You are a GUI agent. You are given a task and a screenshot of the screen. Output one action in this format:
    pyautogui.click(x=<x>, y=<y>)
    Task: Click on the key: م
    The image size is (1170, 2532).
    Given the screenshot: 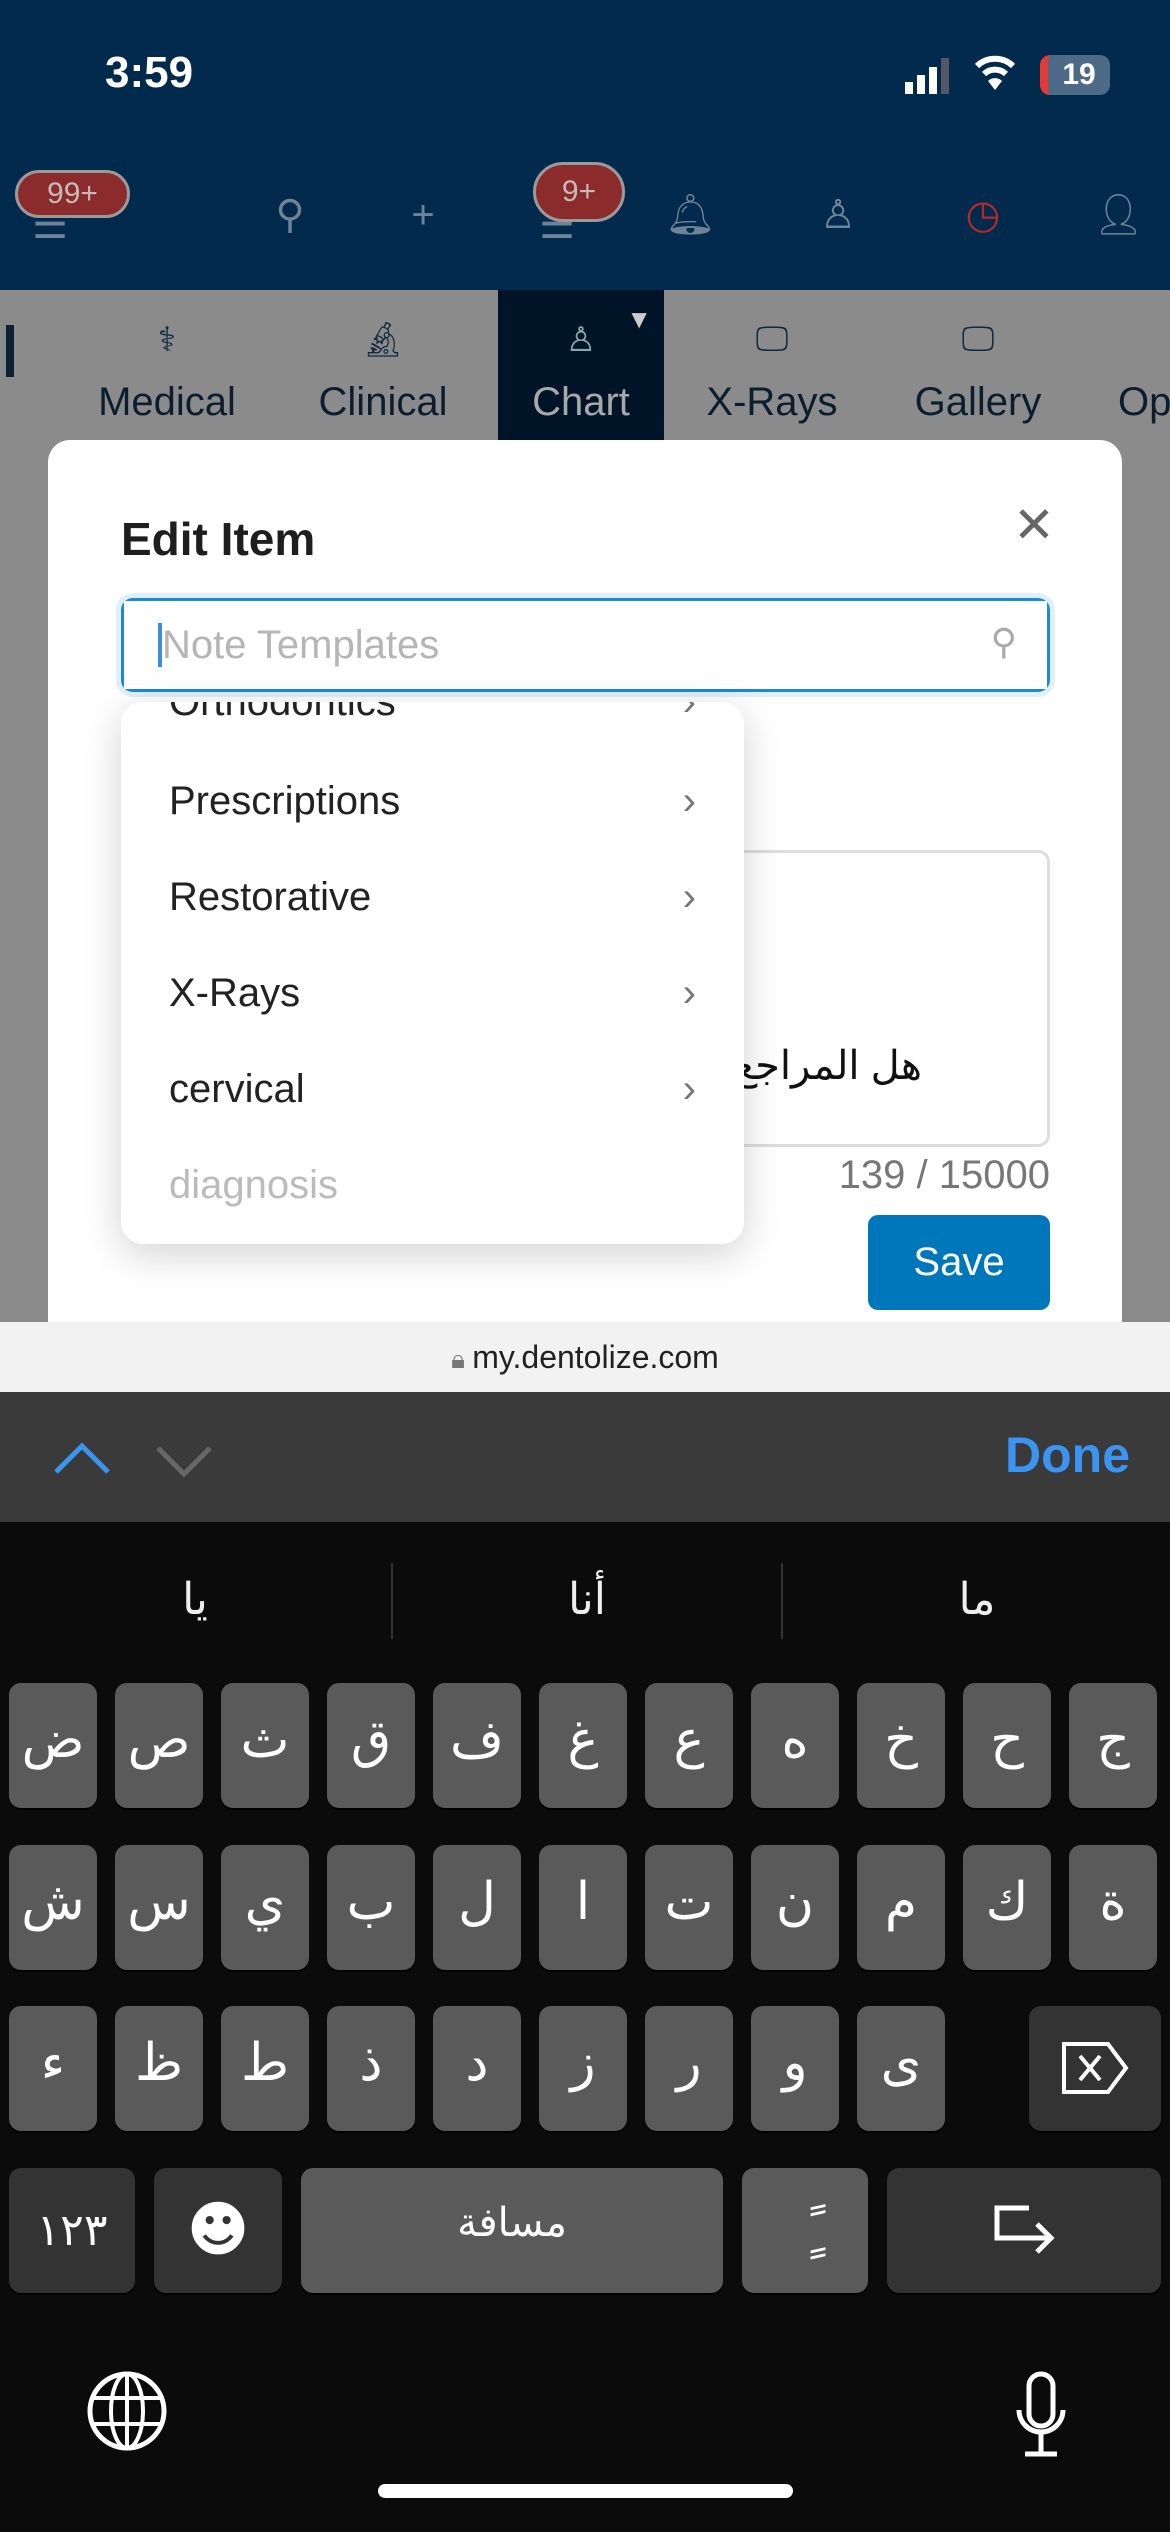 What is the action you would take?
    pyautogui.click(x=901, y=1907)
    